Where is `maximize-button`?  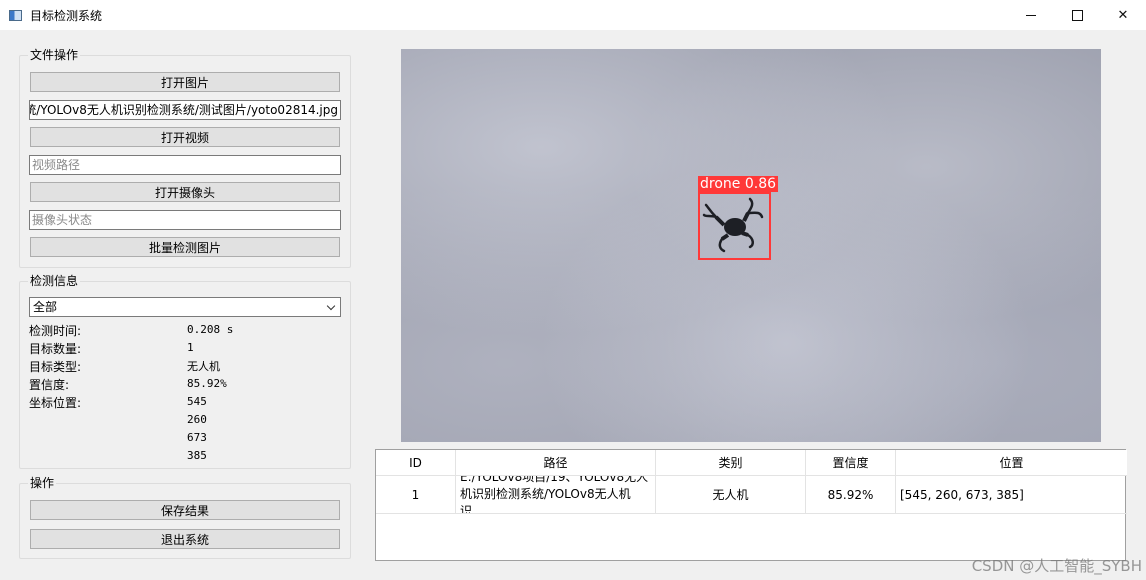 maximize-button is located at coordinates (1077, 15).